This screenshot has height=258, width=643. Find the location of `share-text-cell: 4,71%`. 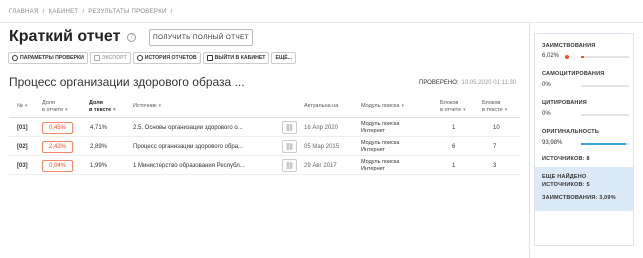

share-text-cell: 4,71% is located at coordinates (99, 127).